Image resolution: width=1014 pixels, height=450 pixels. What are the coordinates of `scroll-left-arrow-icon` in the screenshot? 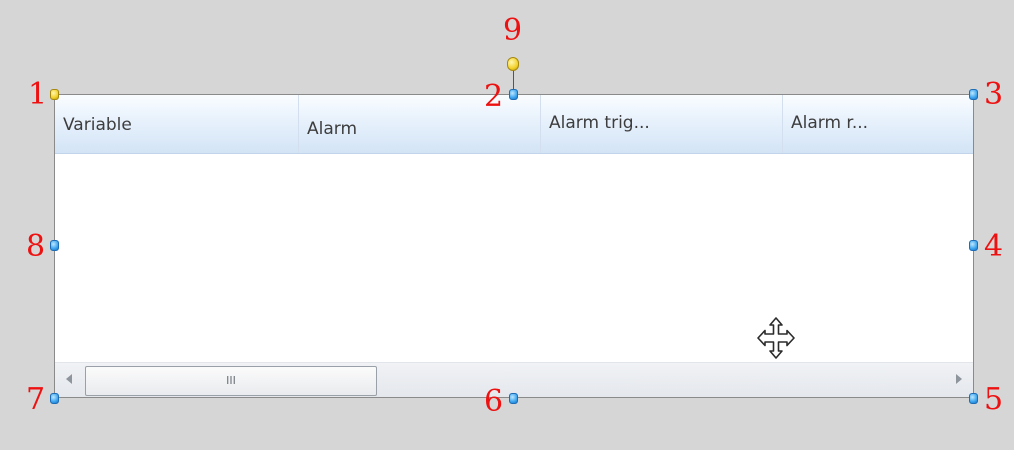 It's located at (69, 379).